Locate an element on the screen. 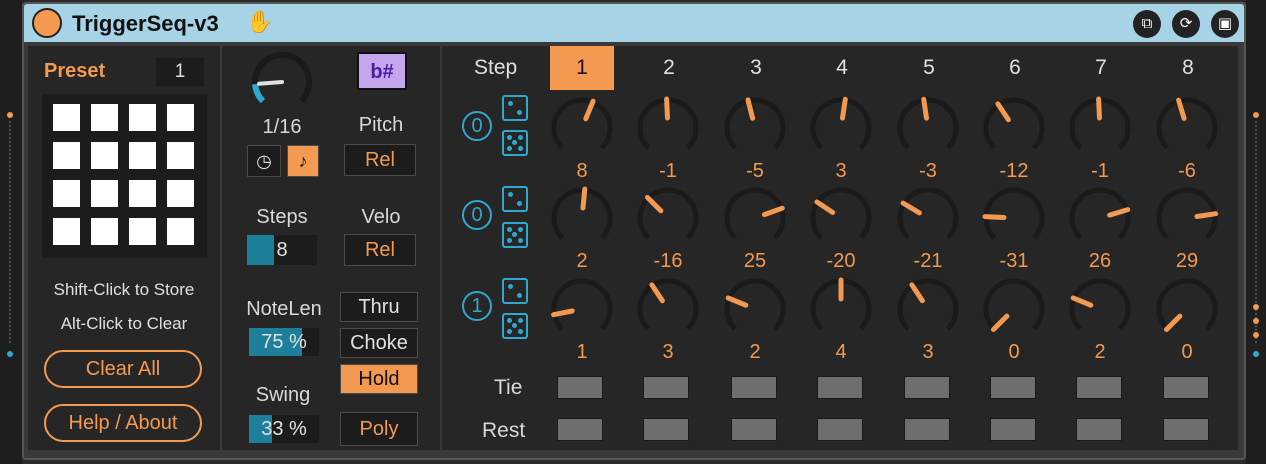  swing-number: 33 % is located at coordinates (284, 429).